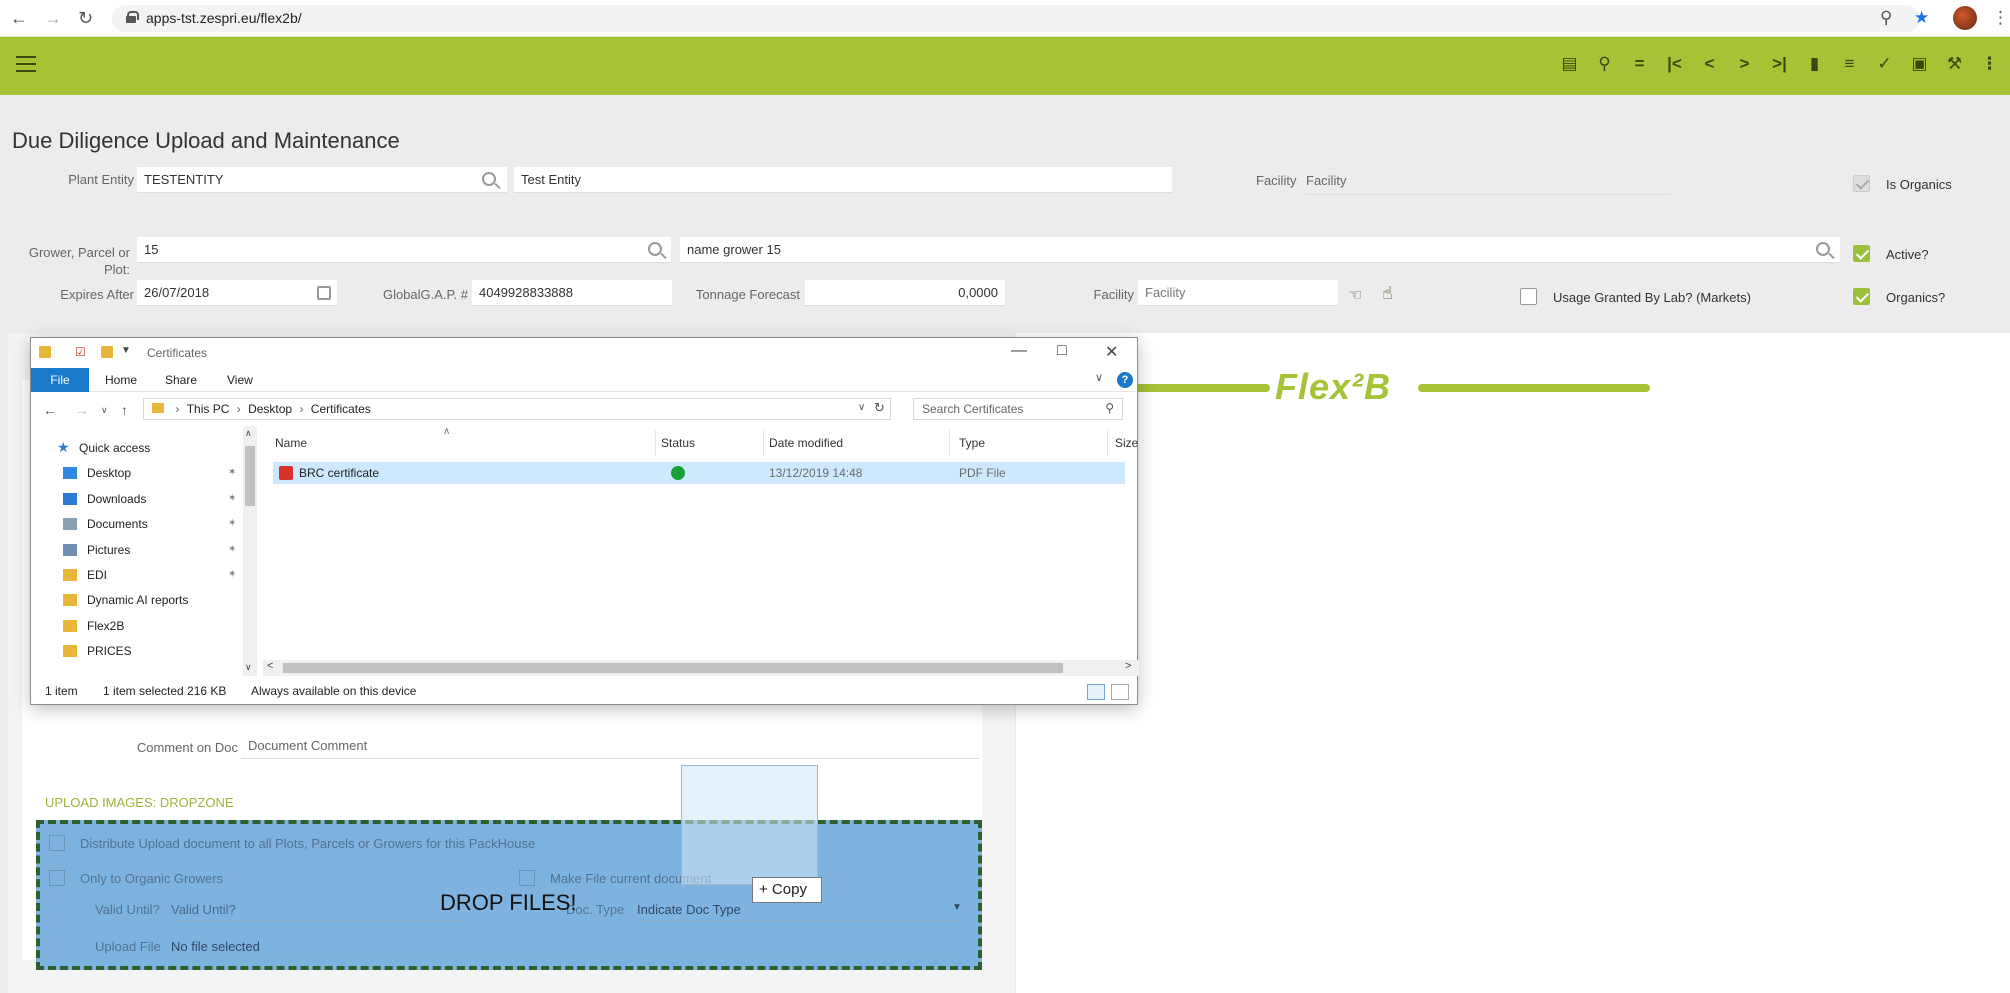 The height and width of the screenshot is (993, 2010). What do you see at coordinates (291, 443) in the screenshot?
I see `column-header-name: Name` at bounding box center [291, 443].